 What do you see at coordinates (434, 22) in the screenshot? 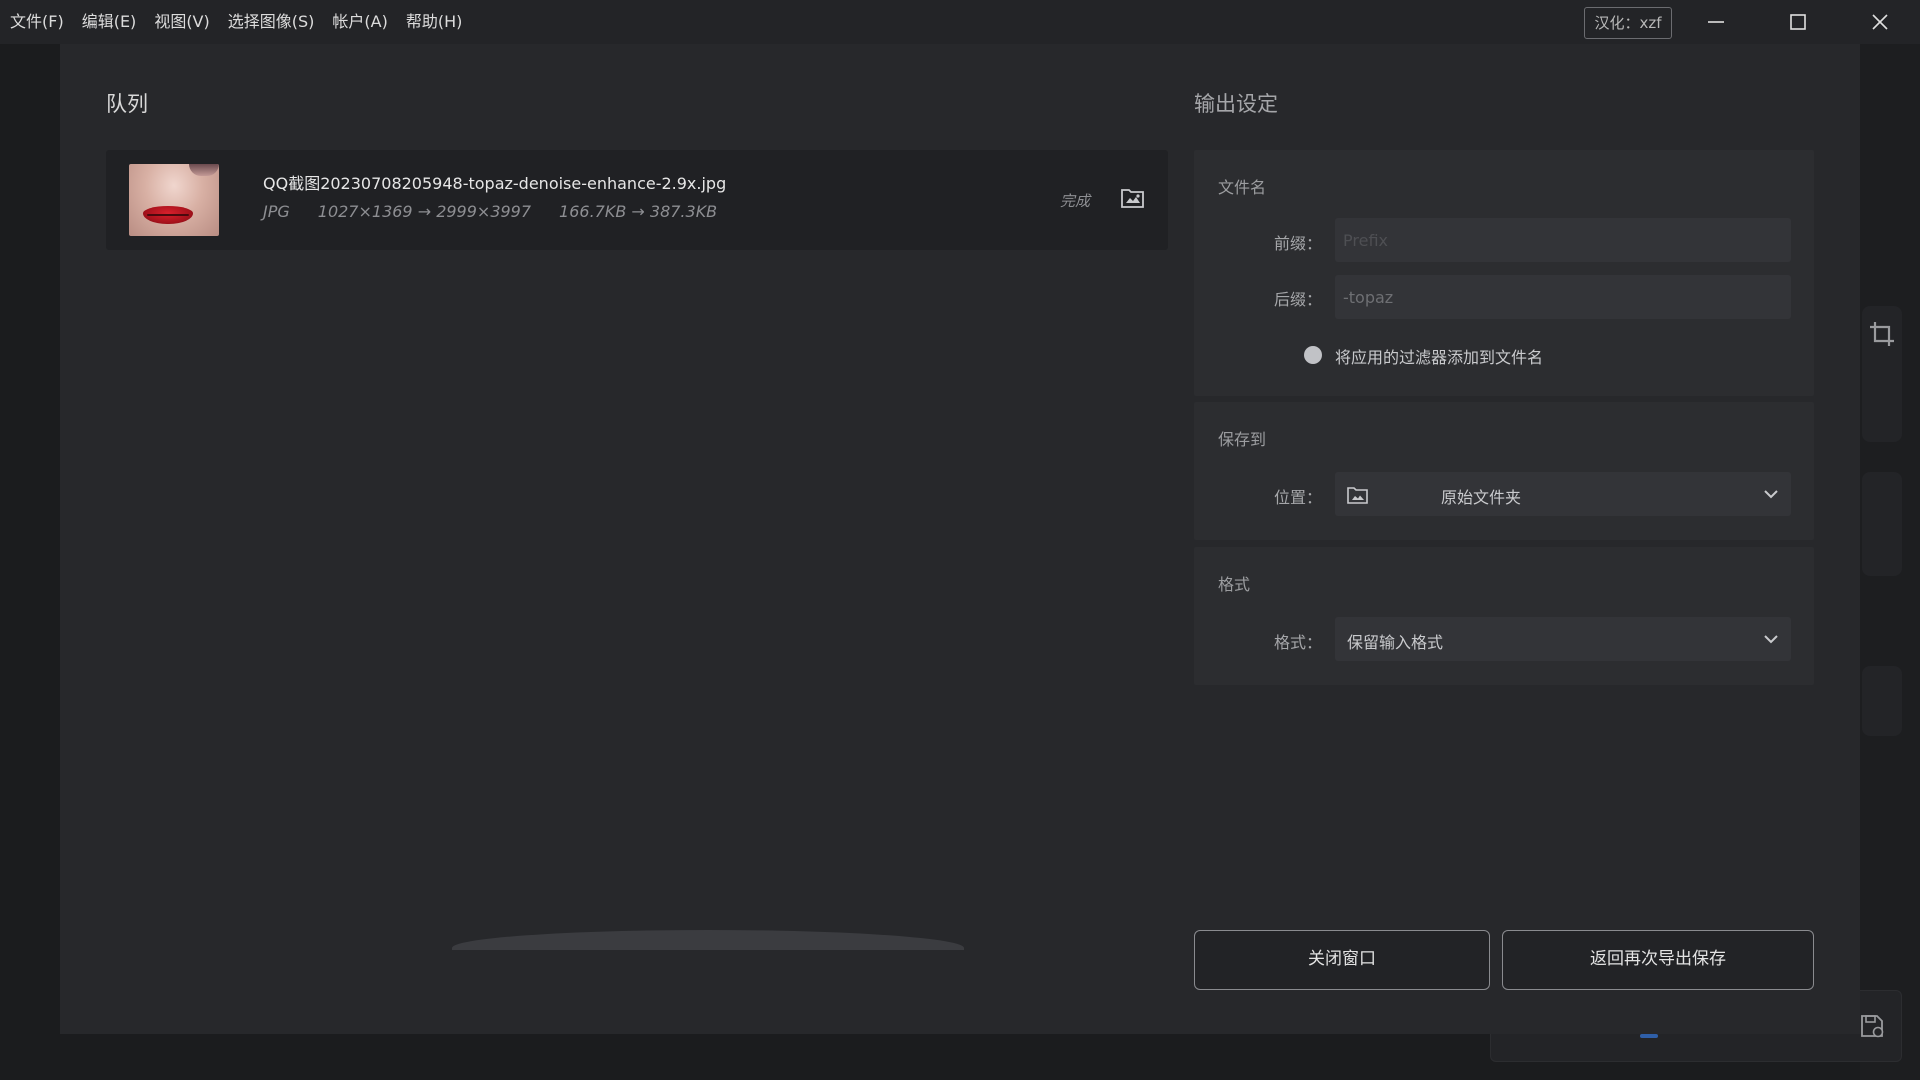
I see `menu-help: 帮助(H)` at bounding box center [434, 22].